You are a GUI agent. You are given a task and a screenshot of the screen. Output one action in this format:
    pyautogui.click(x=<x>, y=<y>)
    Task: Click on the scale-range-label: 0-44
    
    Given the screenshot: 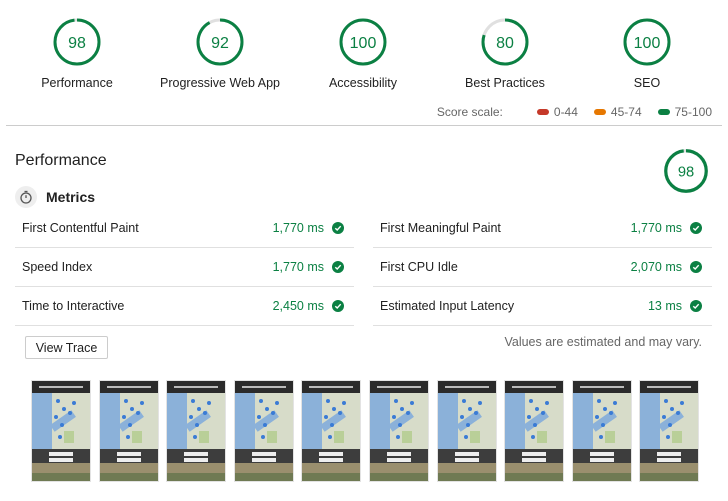 What is the action you would take?
    pyautogui.click(x=565, y=112)
    